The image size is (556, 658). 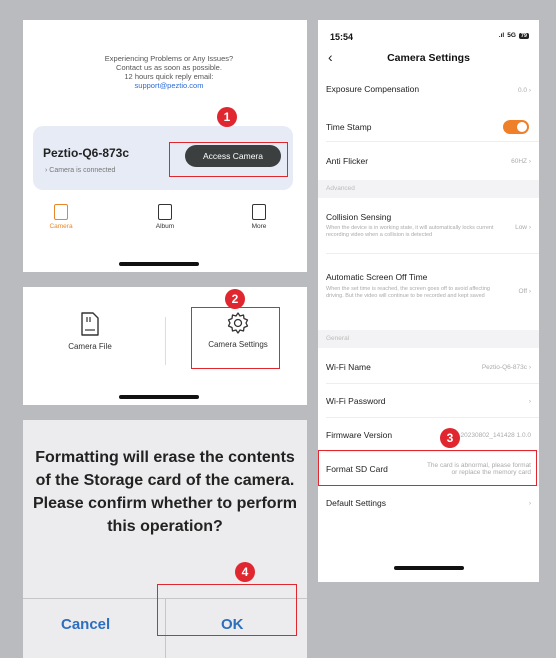 What do you see at coordinates (427, 468) in the screenshot?
I see `highlight-format-sd-card` at bounding box center [427, 468].